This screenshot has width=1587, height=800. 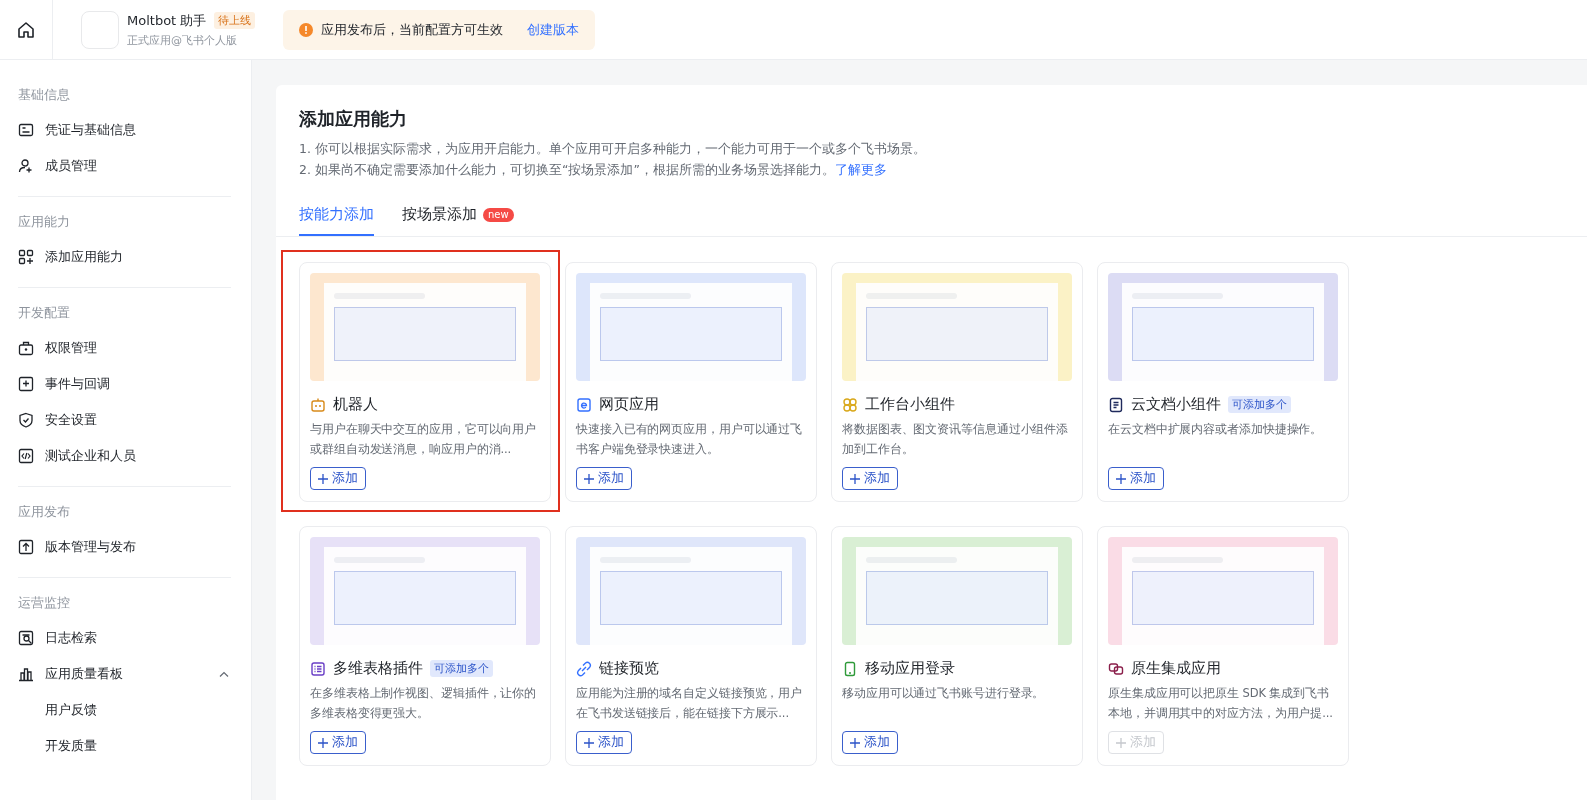 What do you see at coordinates (124, 710) in the screenshot?
I see `sidebar-subitem: 用户反馈` at bounding box center [124, 710].